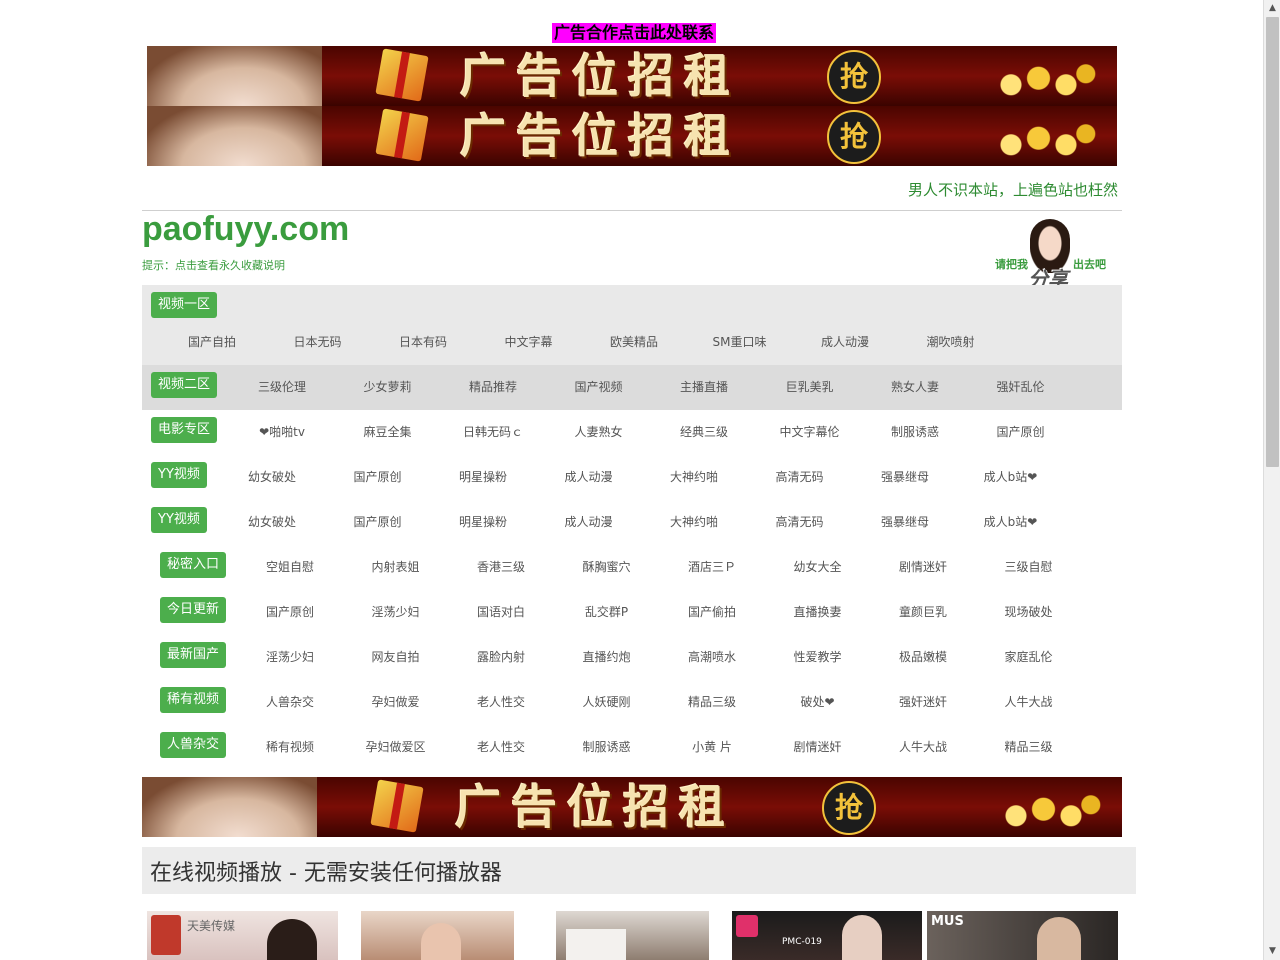  I want to click on nav-link: 乱交群P, so click(607, 611).